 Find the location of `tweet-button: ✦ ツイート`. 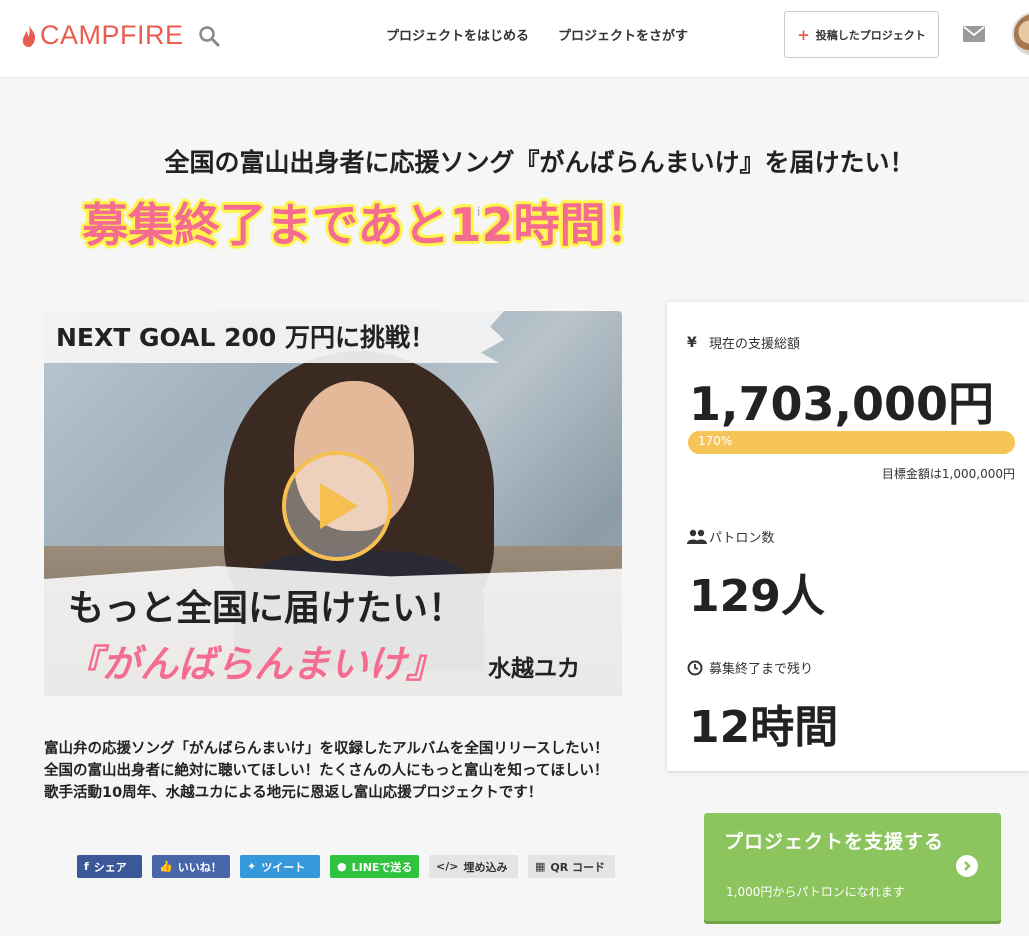

tweet-button: ✦ ツイート is located at coordinates (280, 866).